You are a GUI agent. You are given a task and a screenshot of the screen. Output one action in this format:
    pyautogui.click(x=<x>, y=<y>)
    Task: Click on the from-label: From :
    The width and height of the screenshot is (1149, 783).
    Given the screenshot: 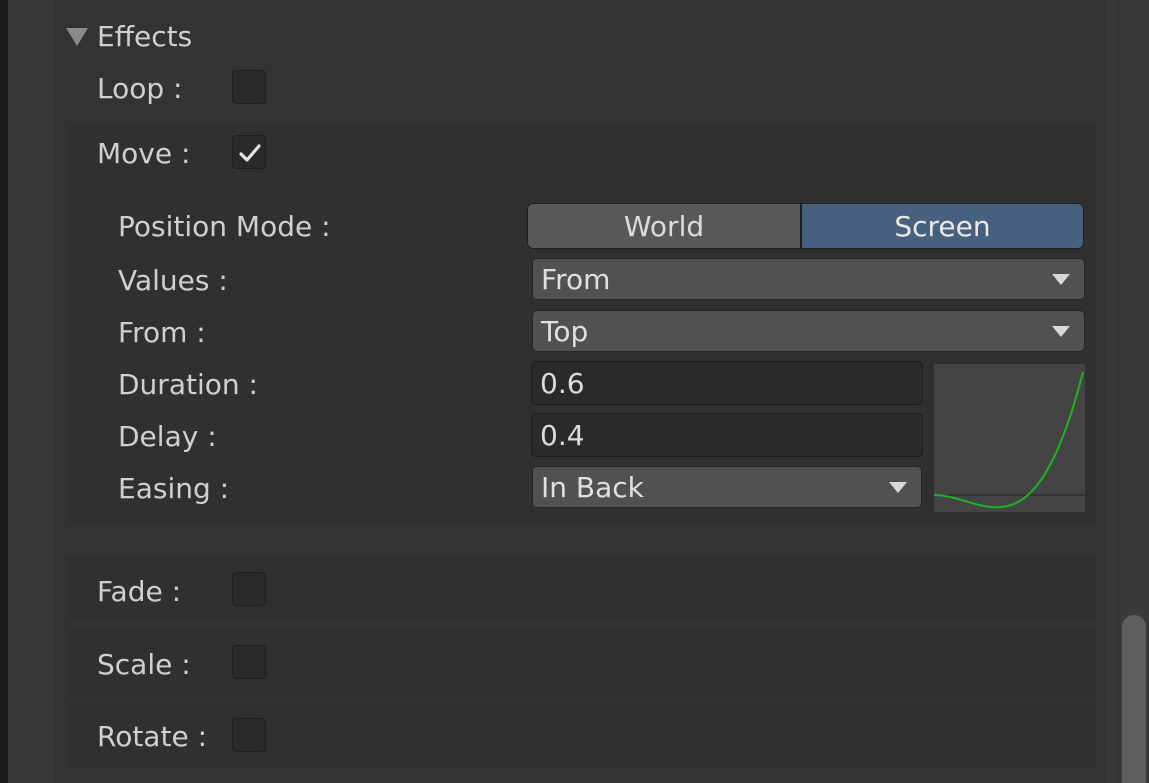 What is the action you would take?
    pyautogui.click(x=162, y=332)
    